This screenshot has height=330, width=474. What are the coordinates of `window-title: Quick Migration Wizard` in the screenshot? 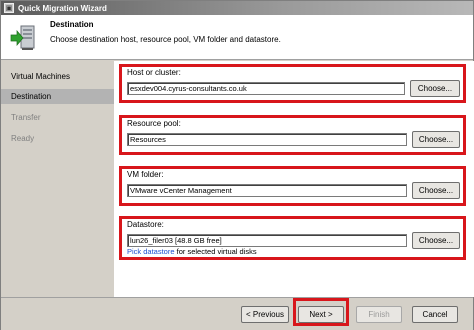 It's located at (62, 8).